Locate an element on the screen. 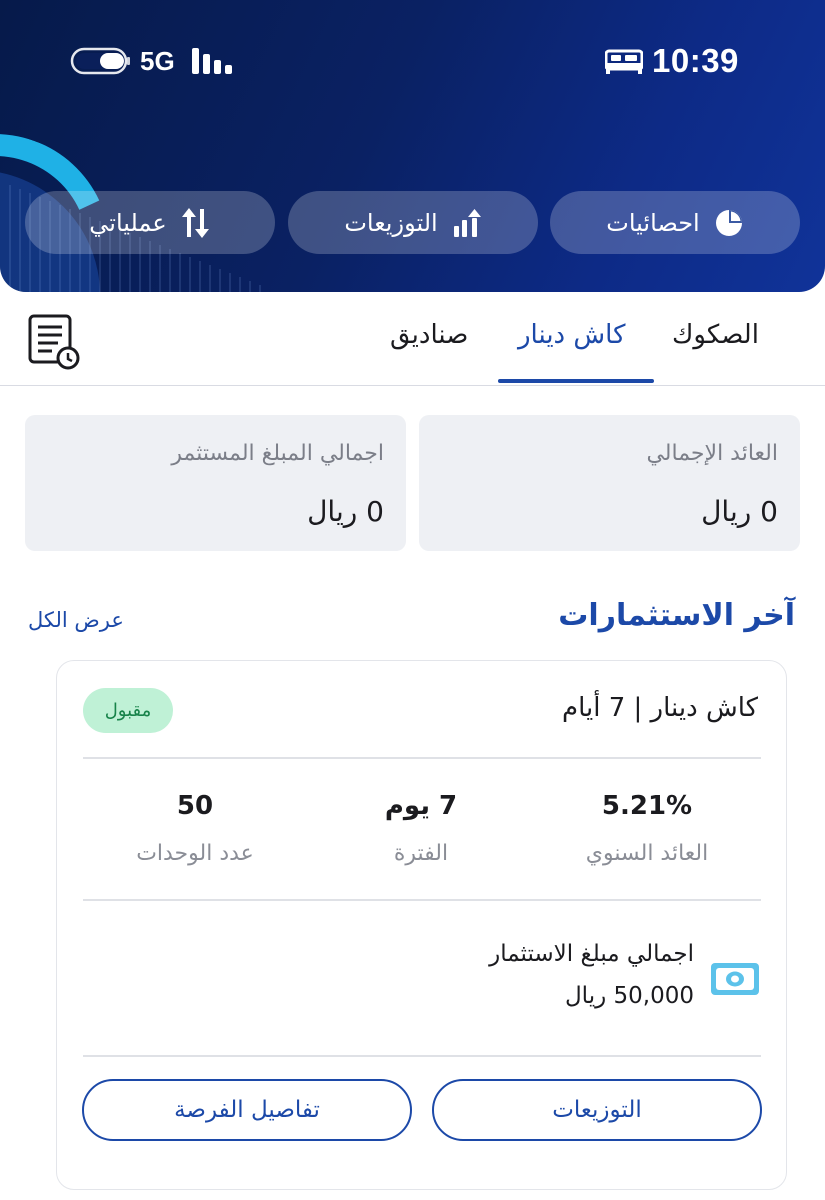 This screenshot has width=825, height=1200. total-return-label: العائد الإجمالي is located at coordinates (712, 453).